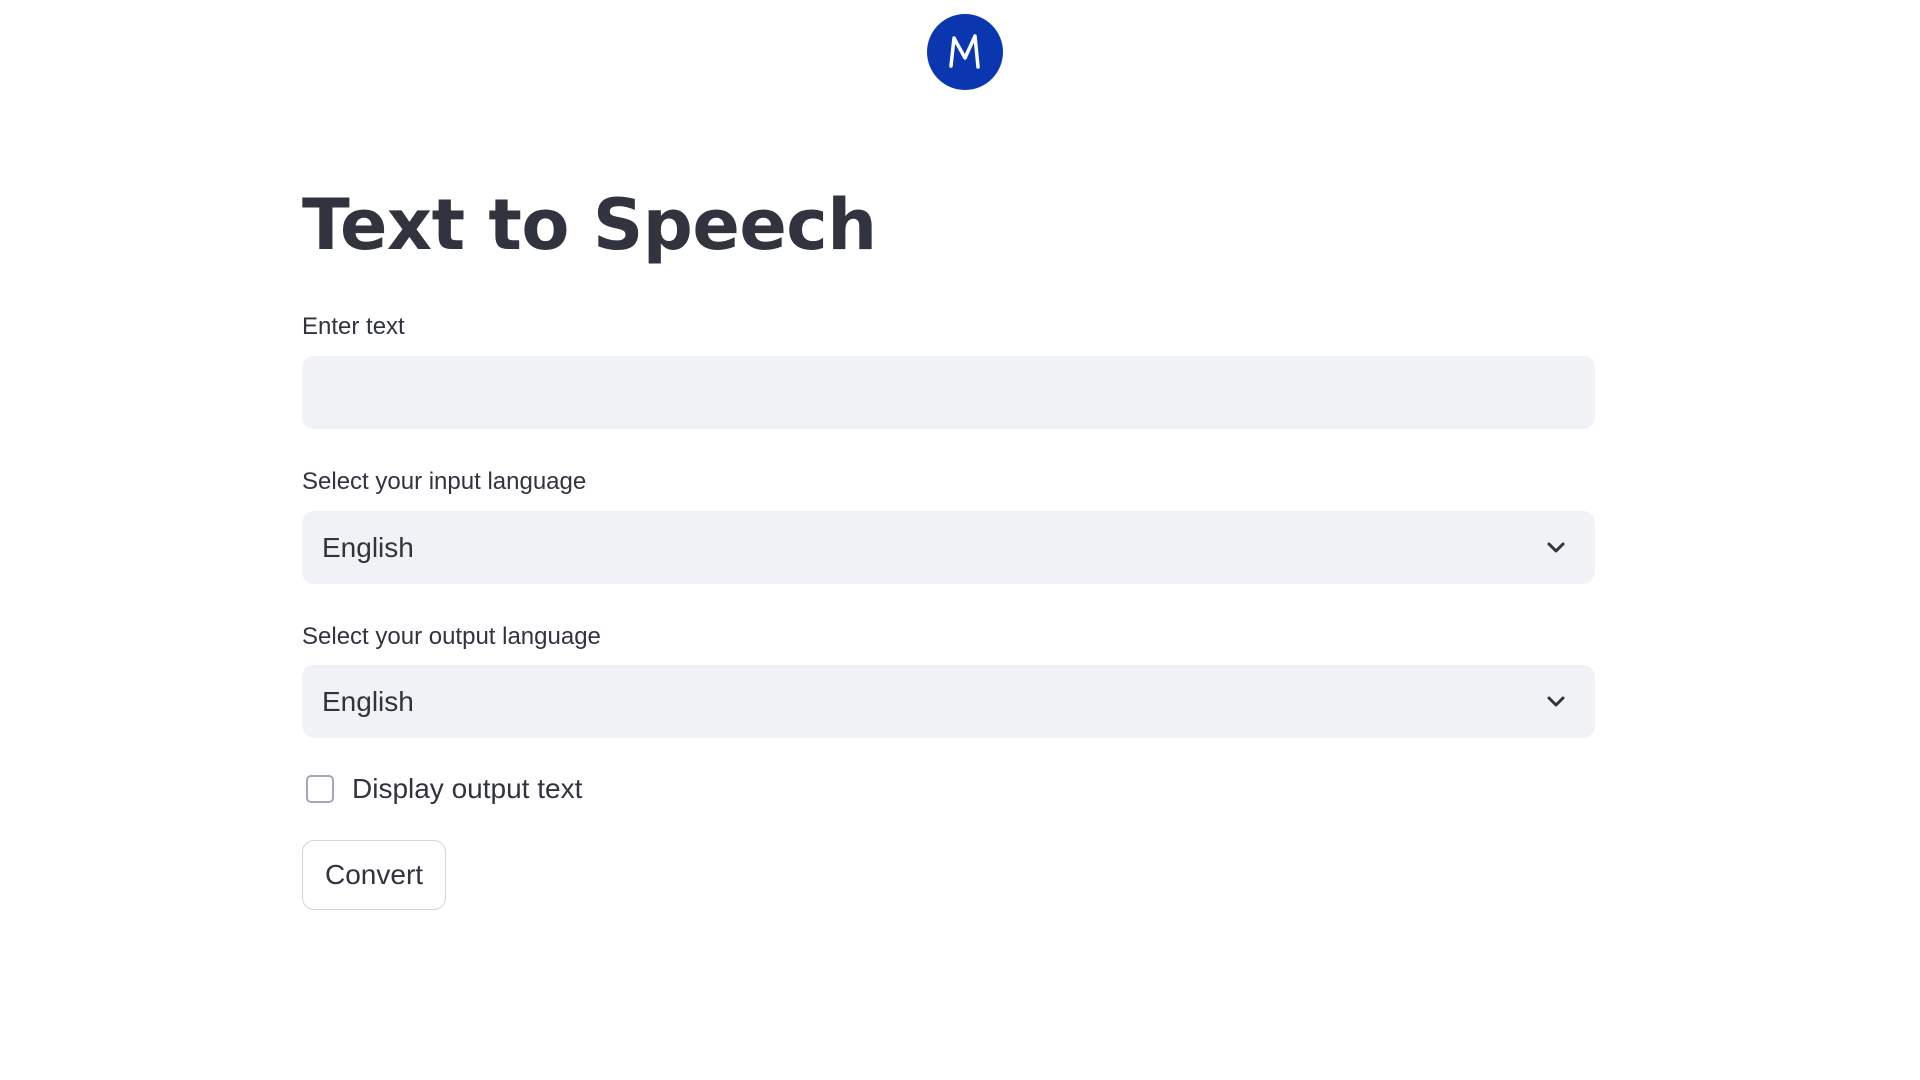 The width and height of the screenshot is (1920, 1080). I want to click on output-language-select: English, so click(948, 701).